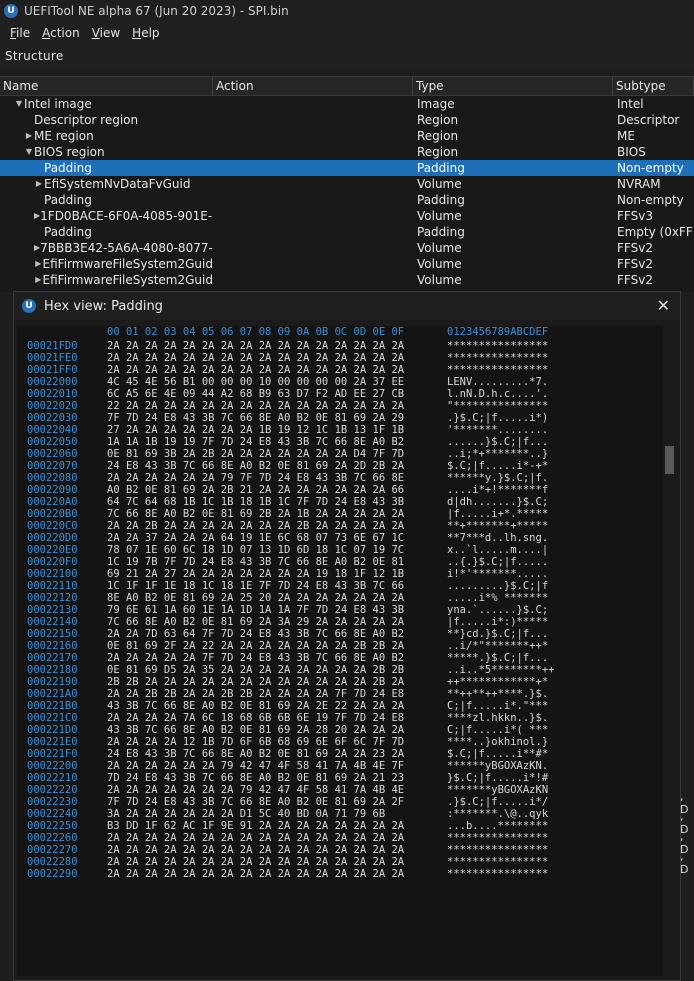 This screenshot has width=694, height=981. I want to click on app-icon: U, so click(29, 306).